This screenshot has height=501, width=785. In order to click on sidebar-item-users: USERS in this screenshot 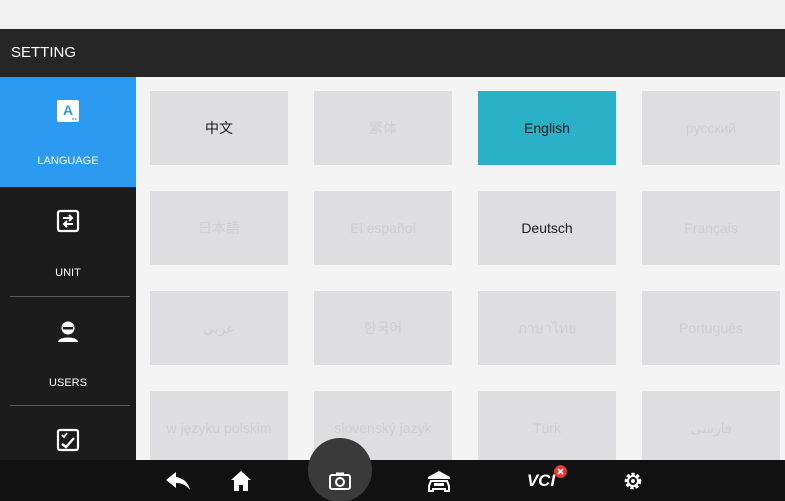, I will do `click(68, 352)`.